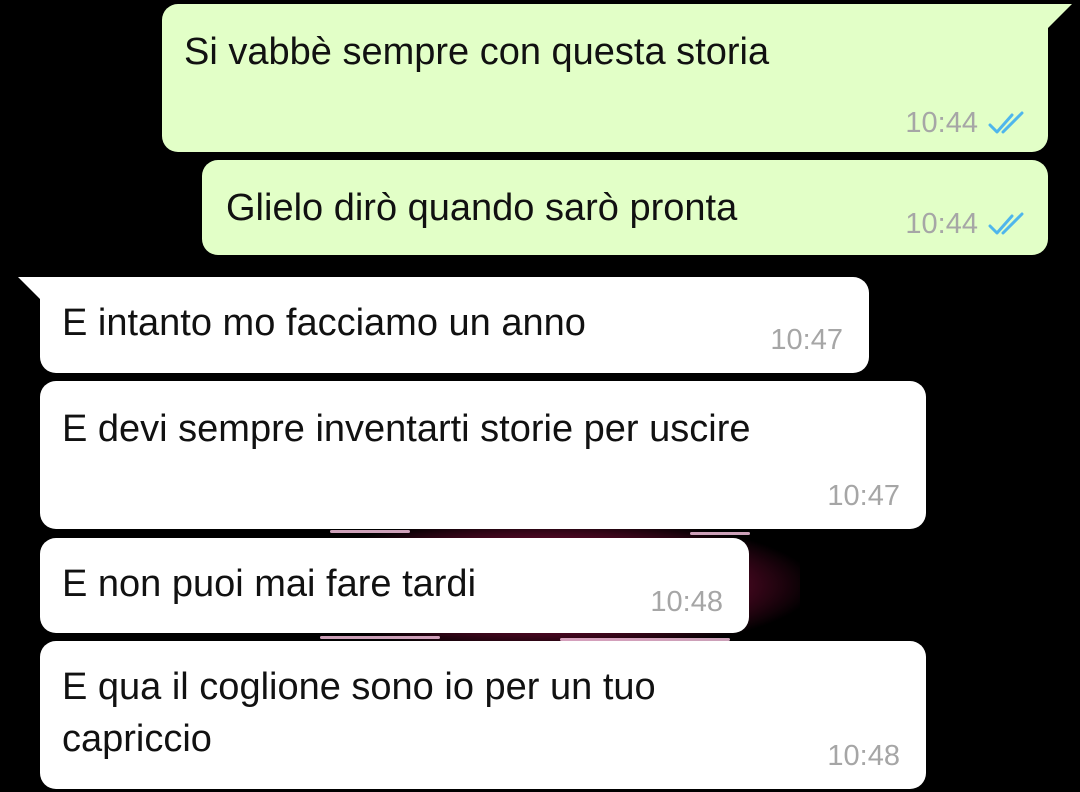  What do you see at coordinates (269, 584) in the screenshot?
I see `message-text: E non puoi mai fare tardi` at bounding box center [269, 584].